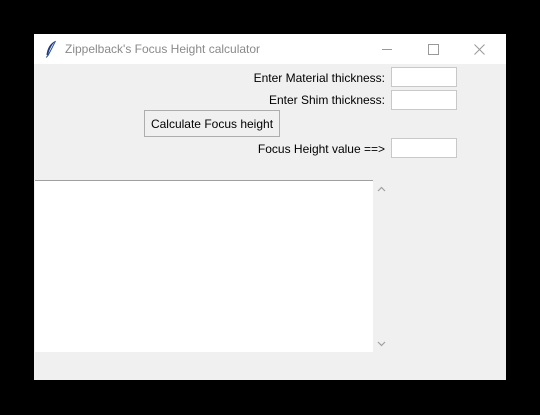  What do you see at coordinates (212, 123) in the screenshot?
I see `calculate-focus-height-button: Calculate Focus height` at bounding box center [212, 123].